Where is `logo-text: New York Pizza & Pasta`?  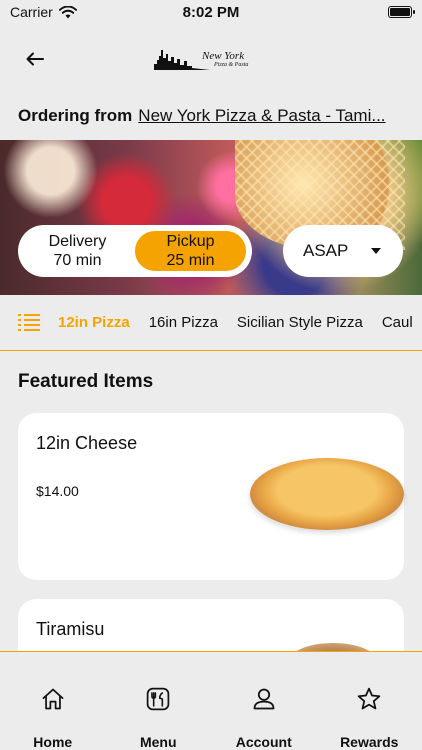
logo-text: New York Pizza & Pasta is located at coordinates (225, 58).